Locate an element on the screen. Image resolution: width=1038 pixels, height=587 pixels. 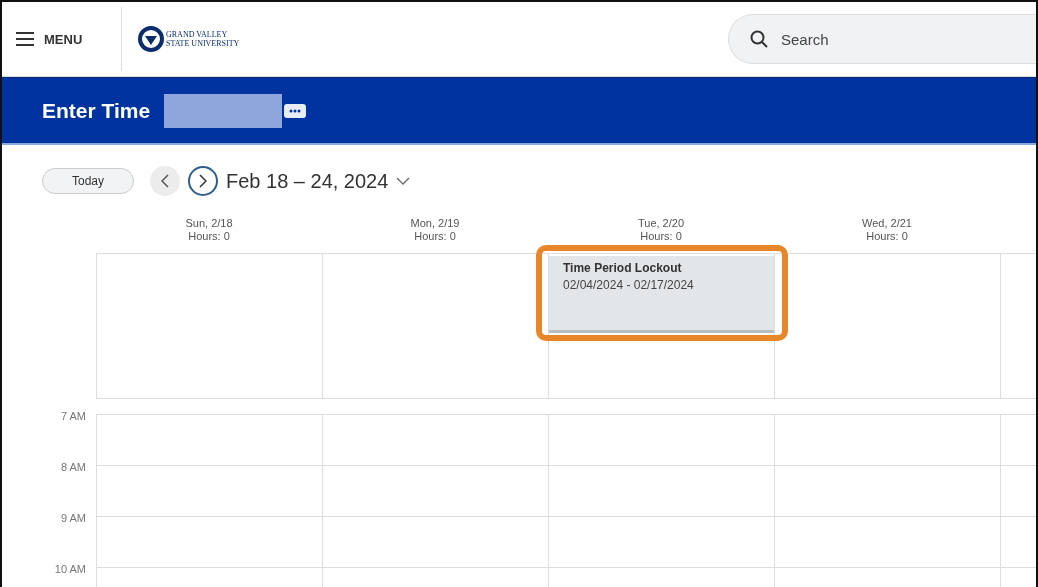
more-button is located at coordinates (295, 110).